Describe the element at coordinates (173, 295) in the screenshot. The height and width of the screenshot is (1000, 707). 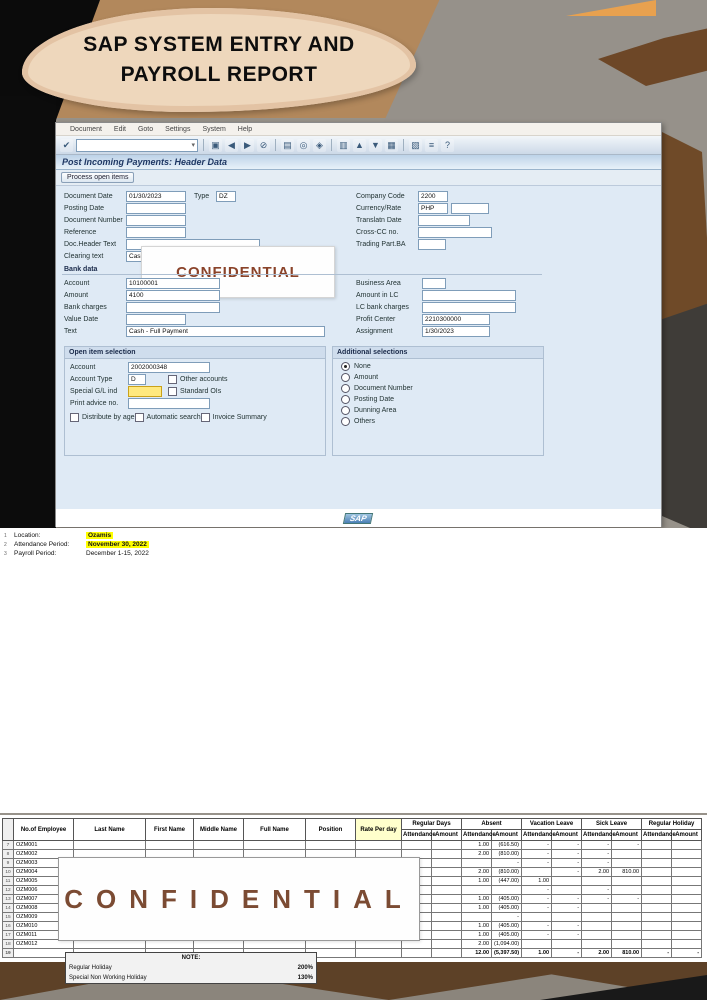
I see `bank-amount-field: 4100` at that location.